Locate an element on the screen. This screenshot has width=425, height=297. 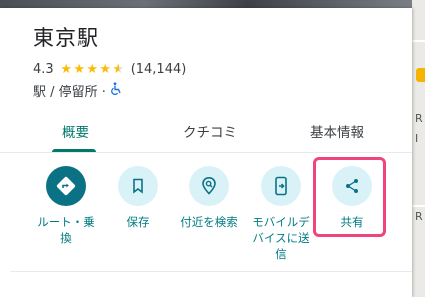
place-category: 駅 / 停留所 · is located at coordinates (69, 92).